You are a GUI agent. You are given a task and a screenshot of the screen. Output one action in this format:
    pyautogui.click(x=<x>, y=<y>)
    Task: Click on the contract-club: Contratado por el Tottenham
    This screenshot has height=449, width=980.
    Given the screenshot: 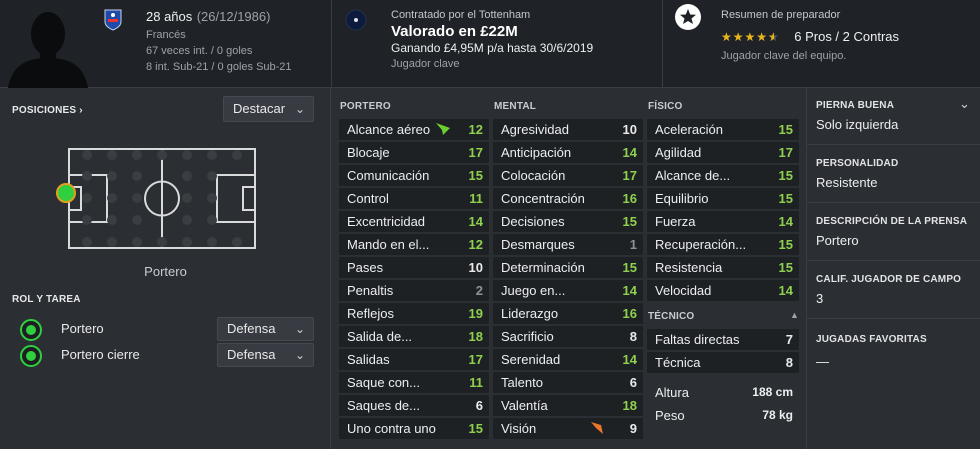 What is the action you would take?
    pyautogui.click(x=461, y=15)
    